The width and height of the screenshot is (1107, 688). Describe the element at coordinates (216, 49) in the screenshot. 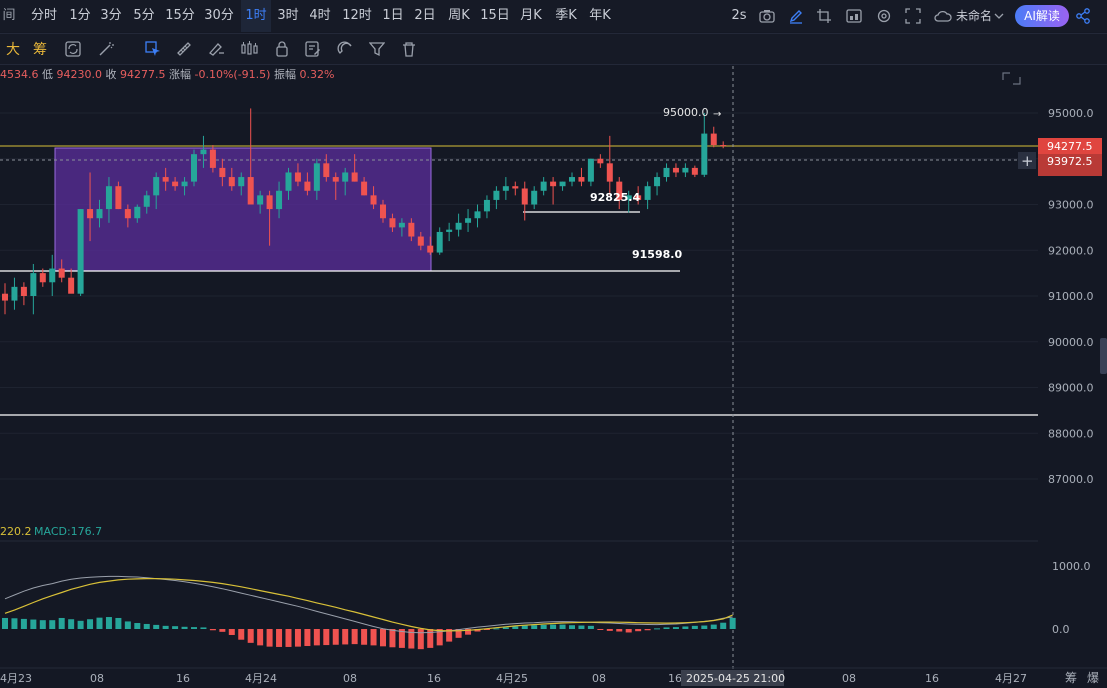

I see `brush-icon` at that location.